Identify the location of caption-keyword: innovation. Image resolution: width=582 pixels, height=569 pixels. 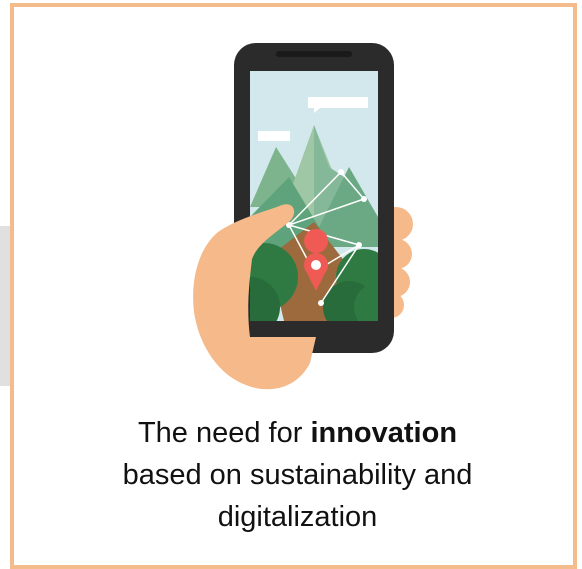
(384, 433).